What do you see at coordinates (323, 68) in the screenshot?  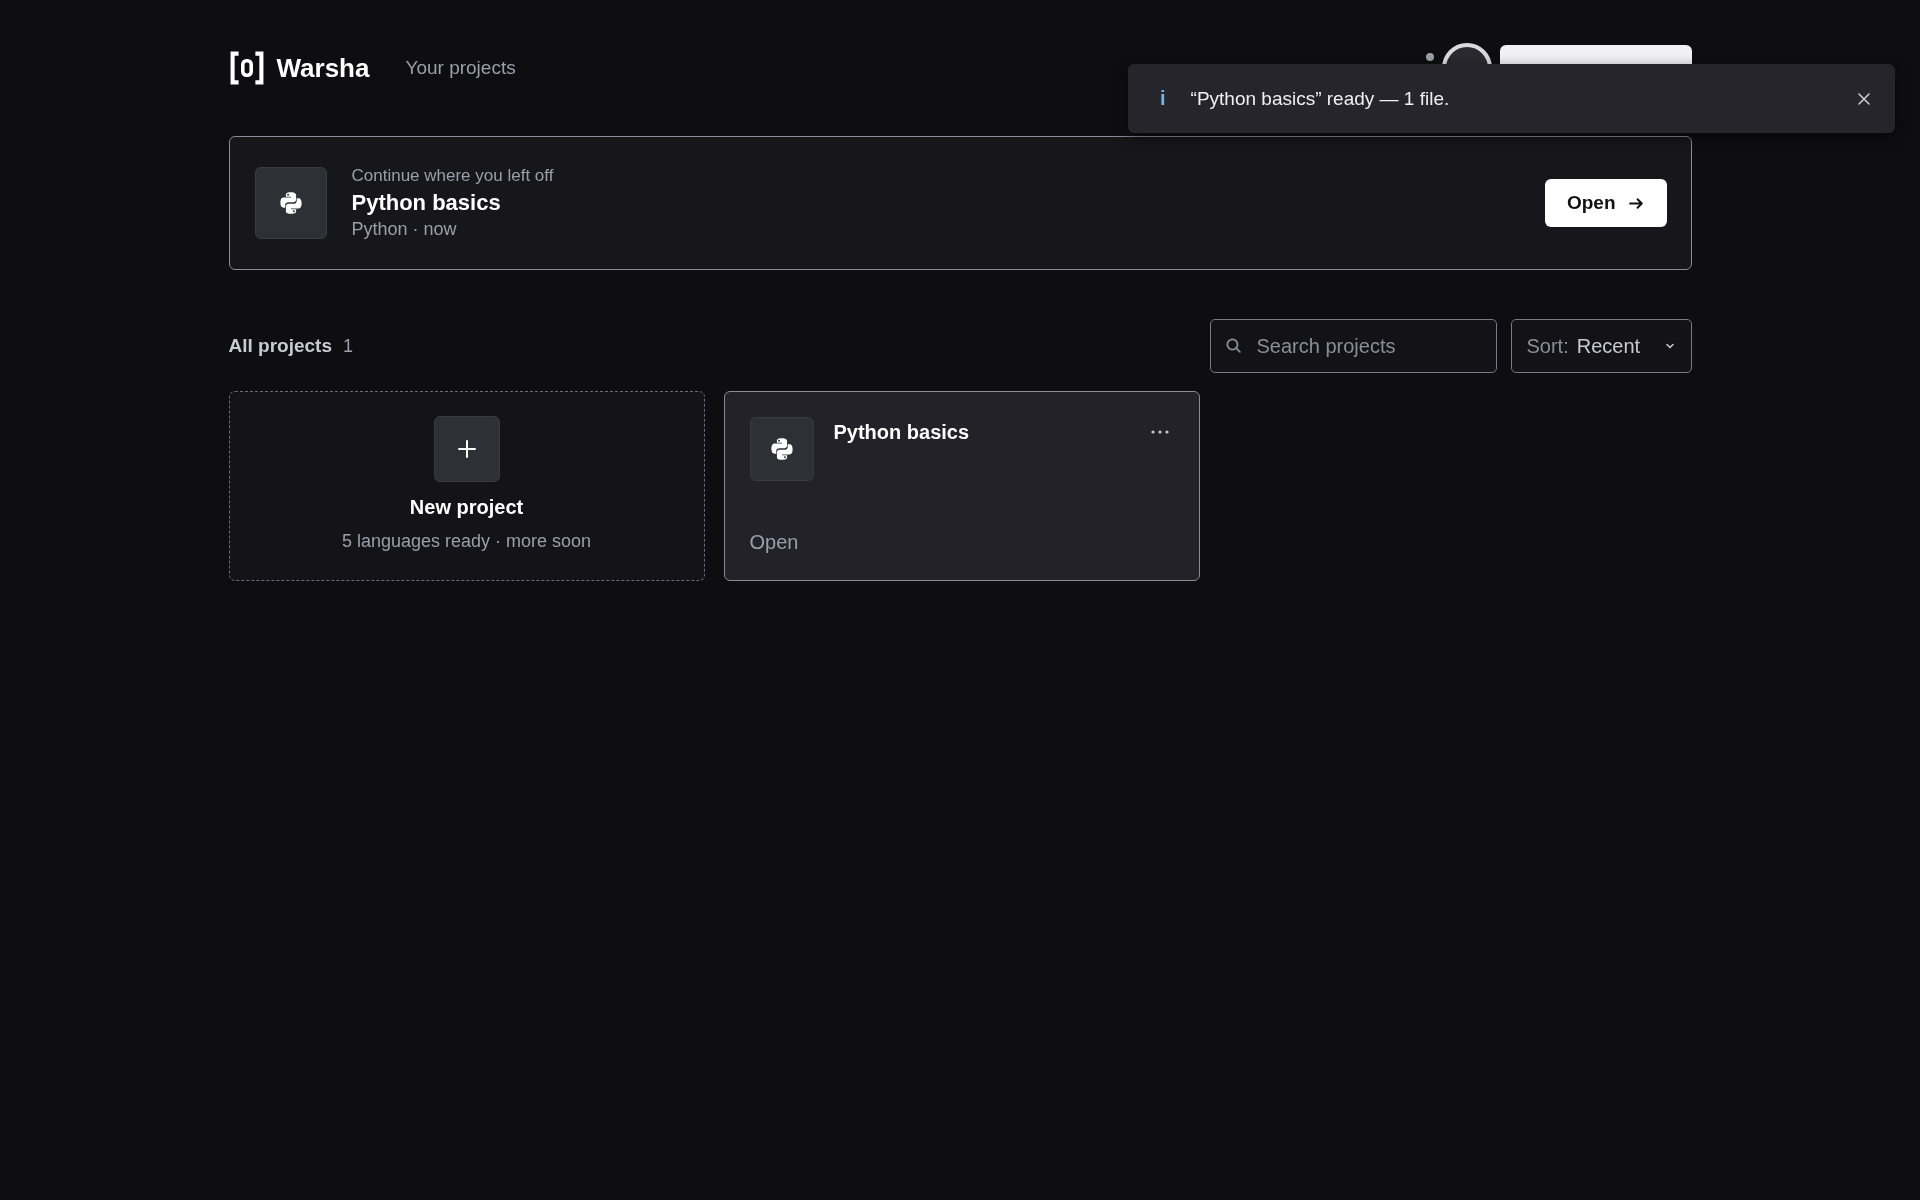 I see `brand-name: Warsha` at bounding box center [323, 68].